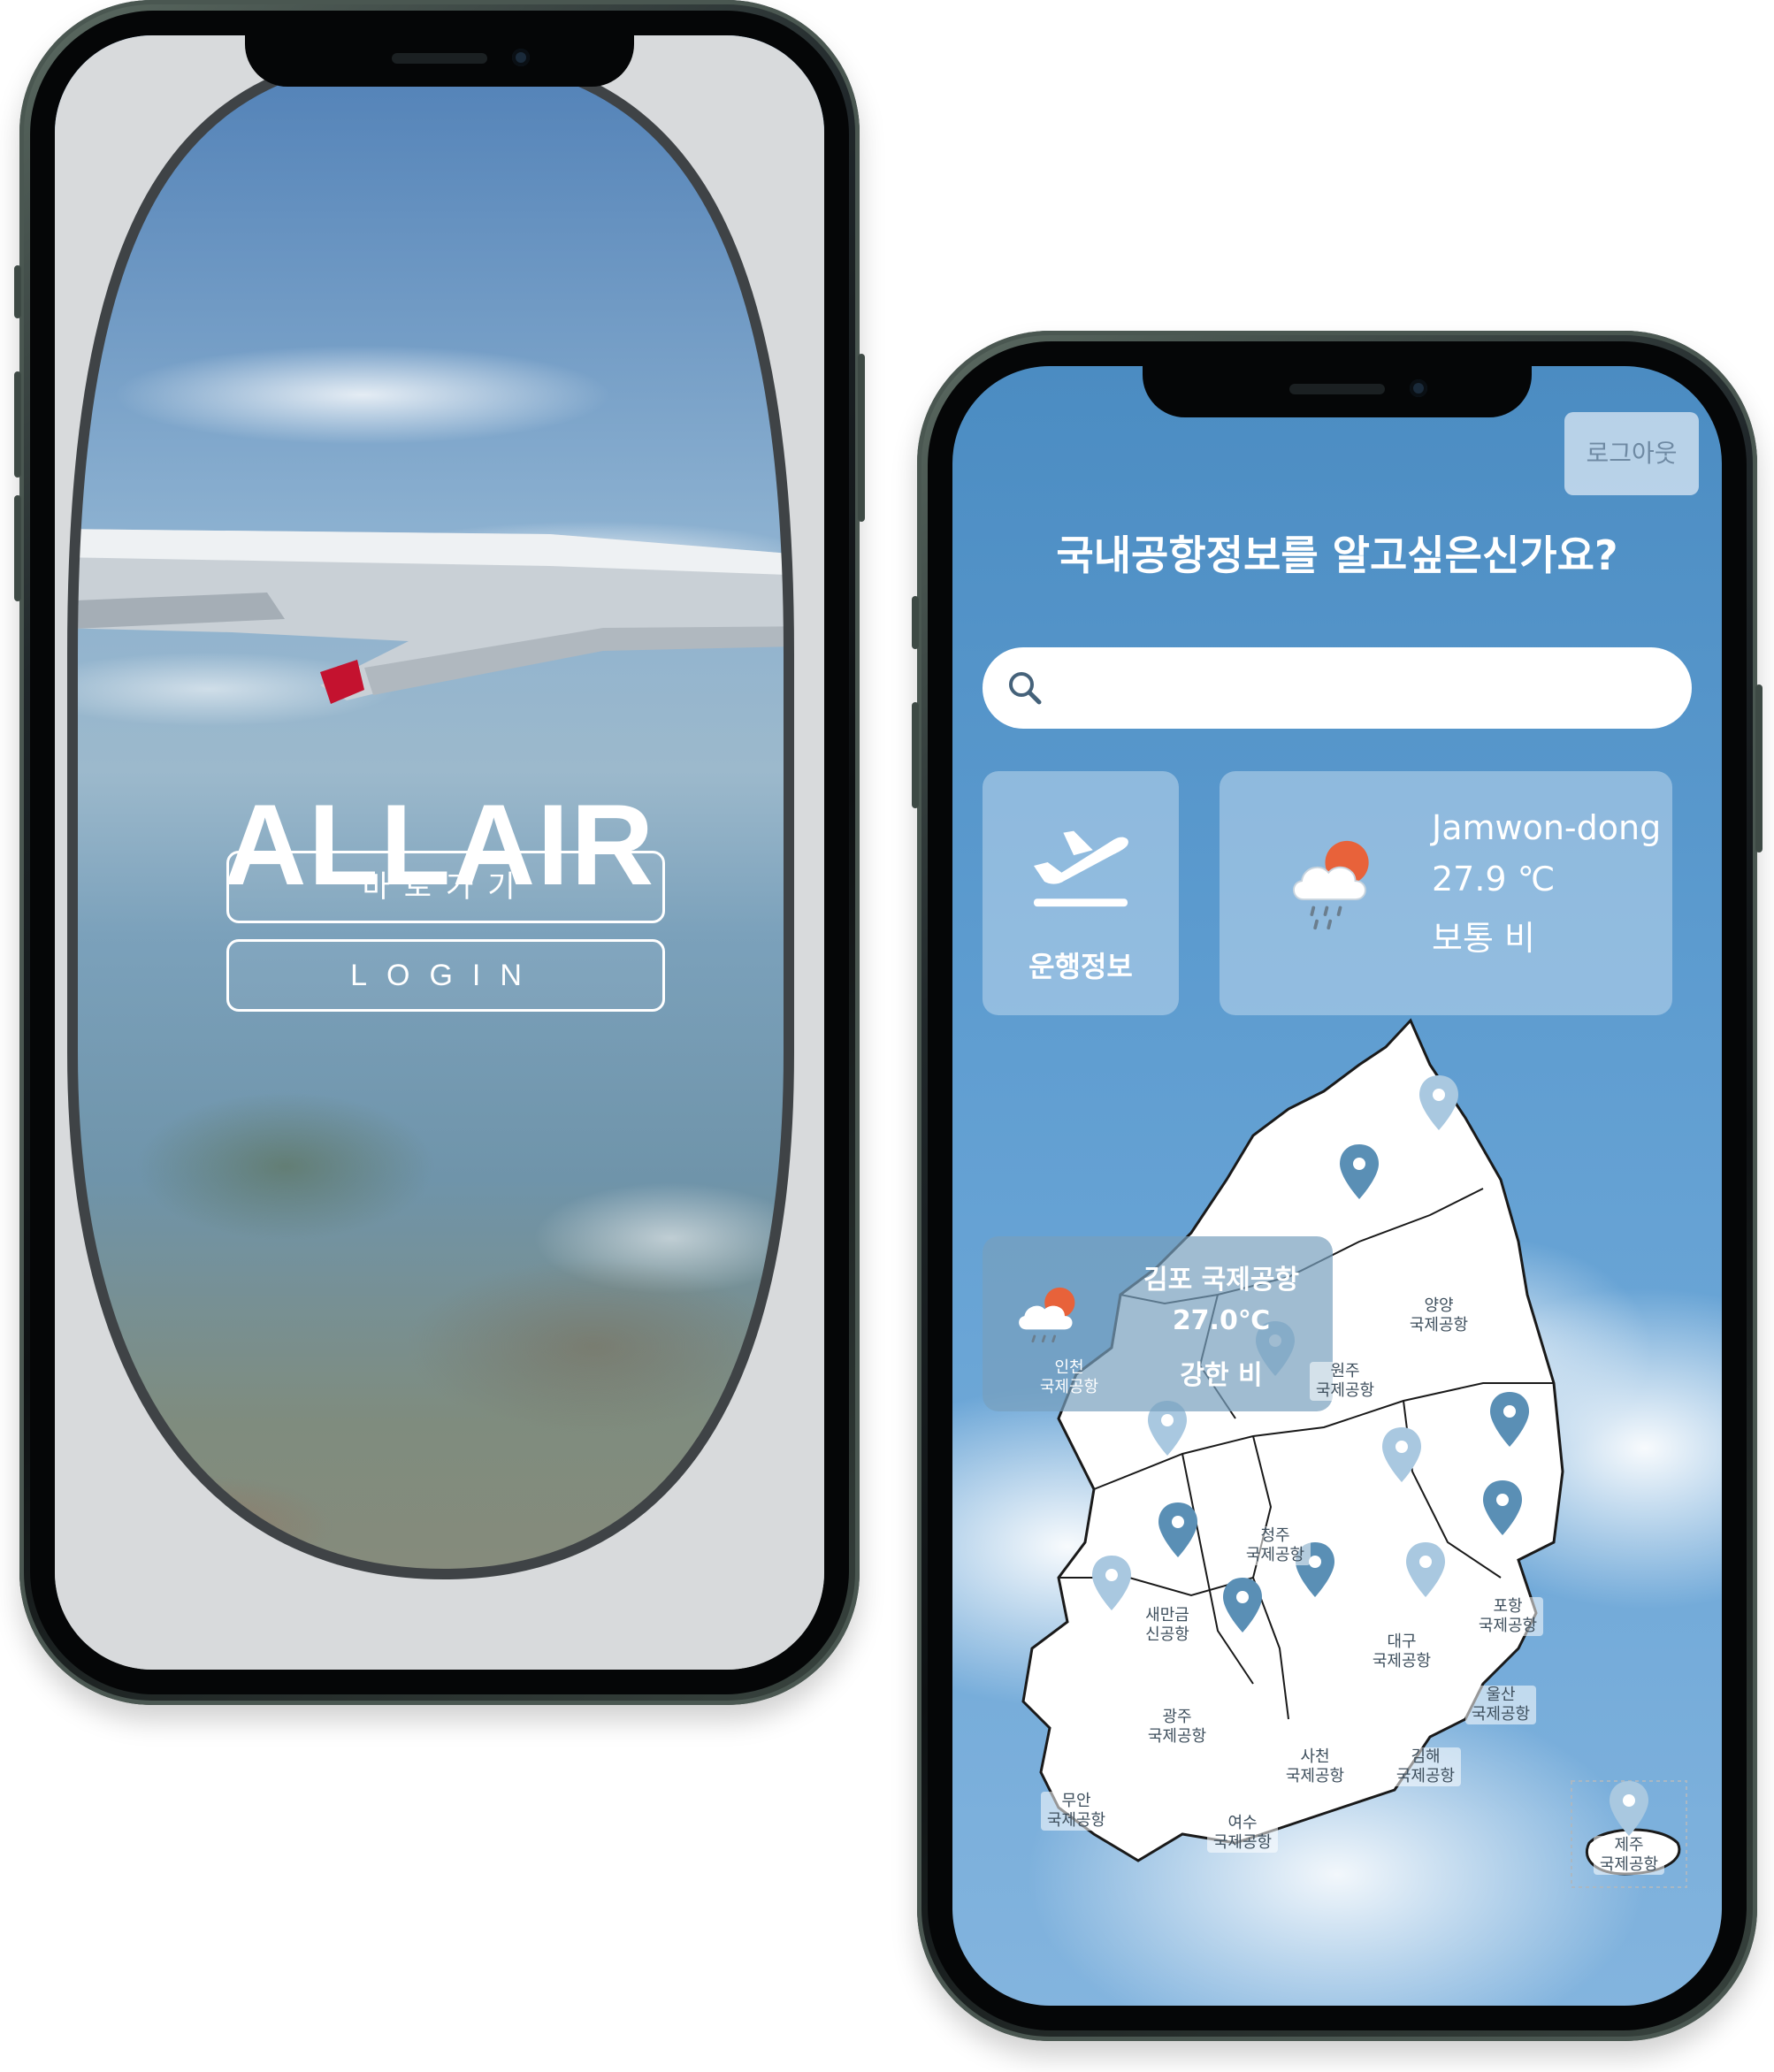 This screenshot has height=2072, width=1774. I want to click on korea-outline, so click(1292, 1440).